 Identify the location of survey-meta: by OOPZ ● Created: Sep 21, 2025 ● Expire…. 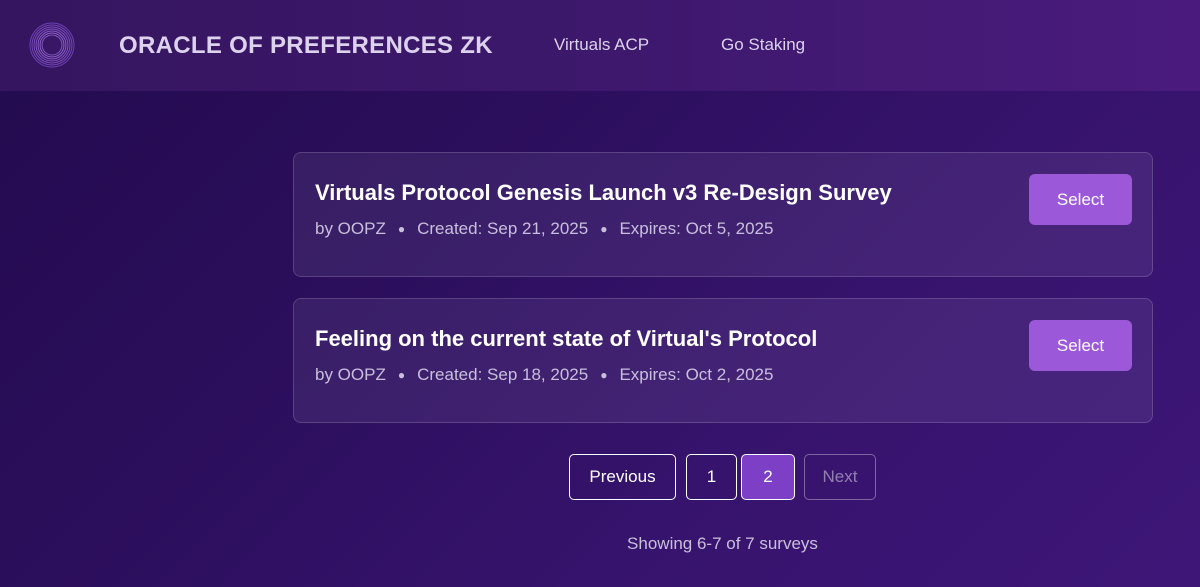
(544, 229).